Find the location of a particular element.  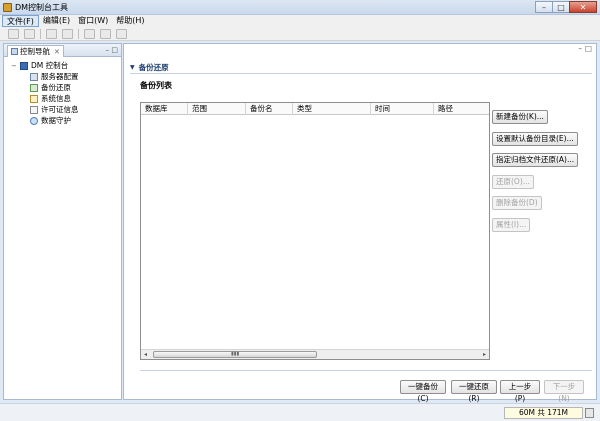

nav-tab-icon is located at coordinates (14, 51).